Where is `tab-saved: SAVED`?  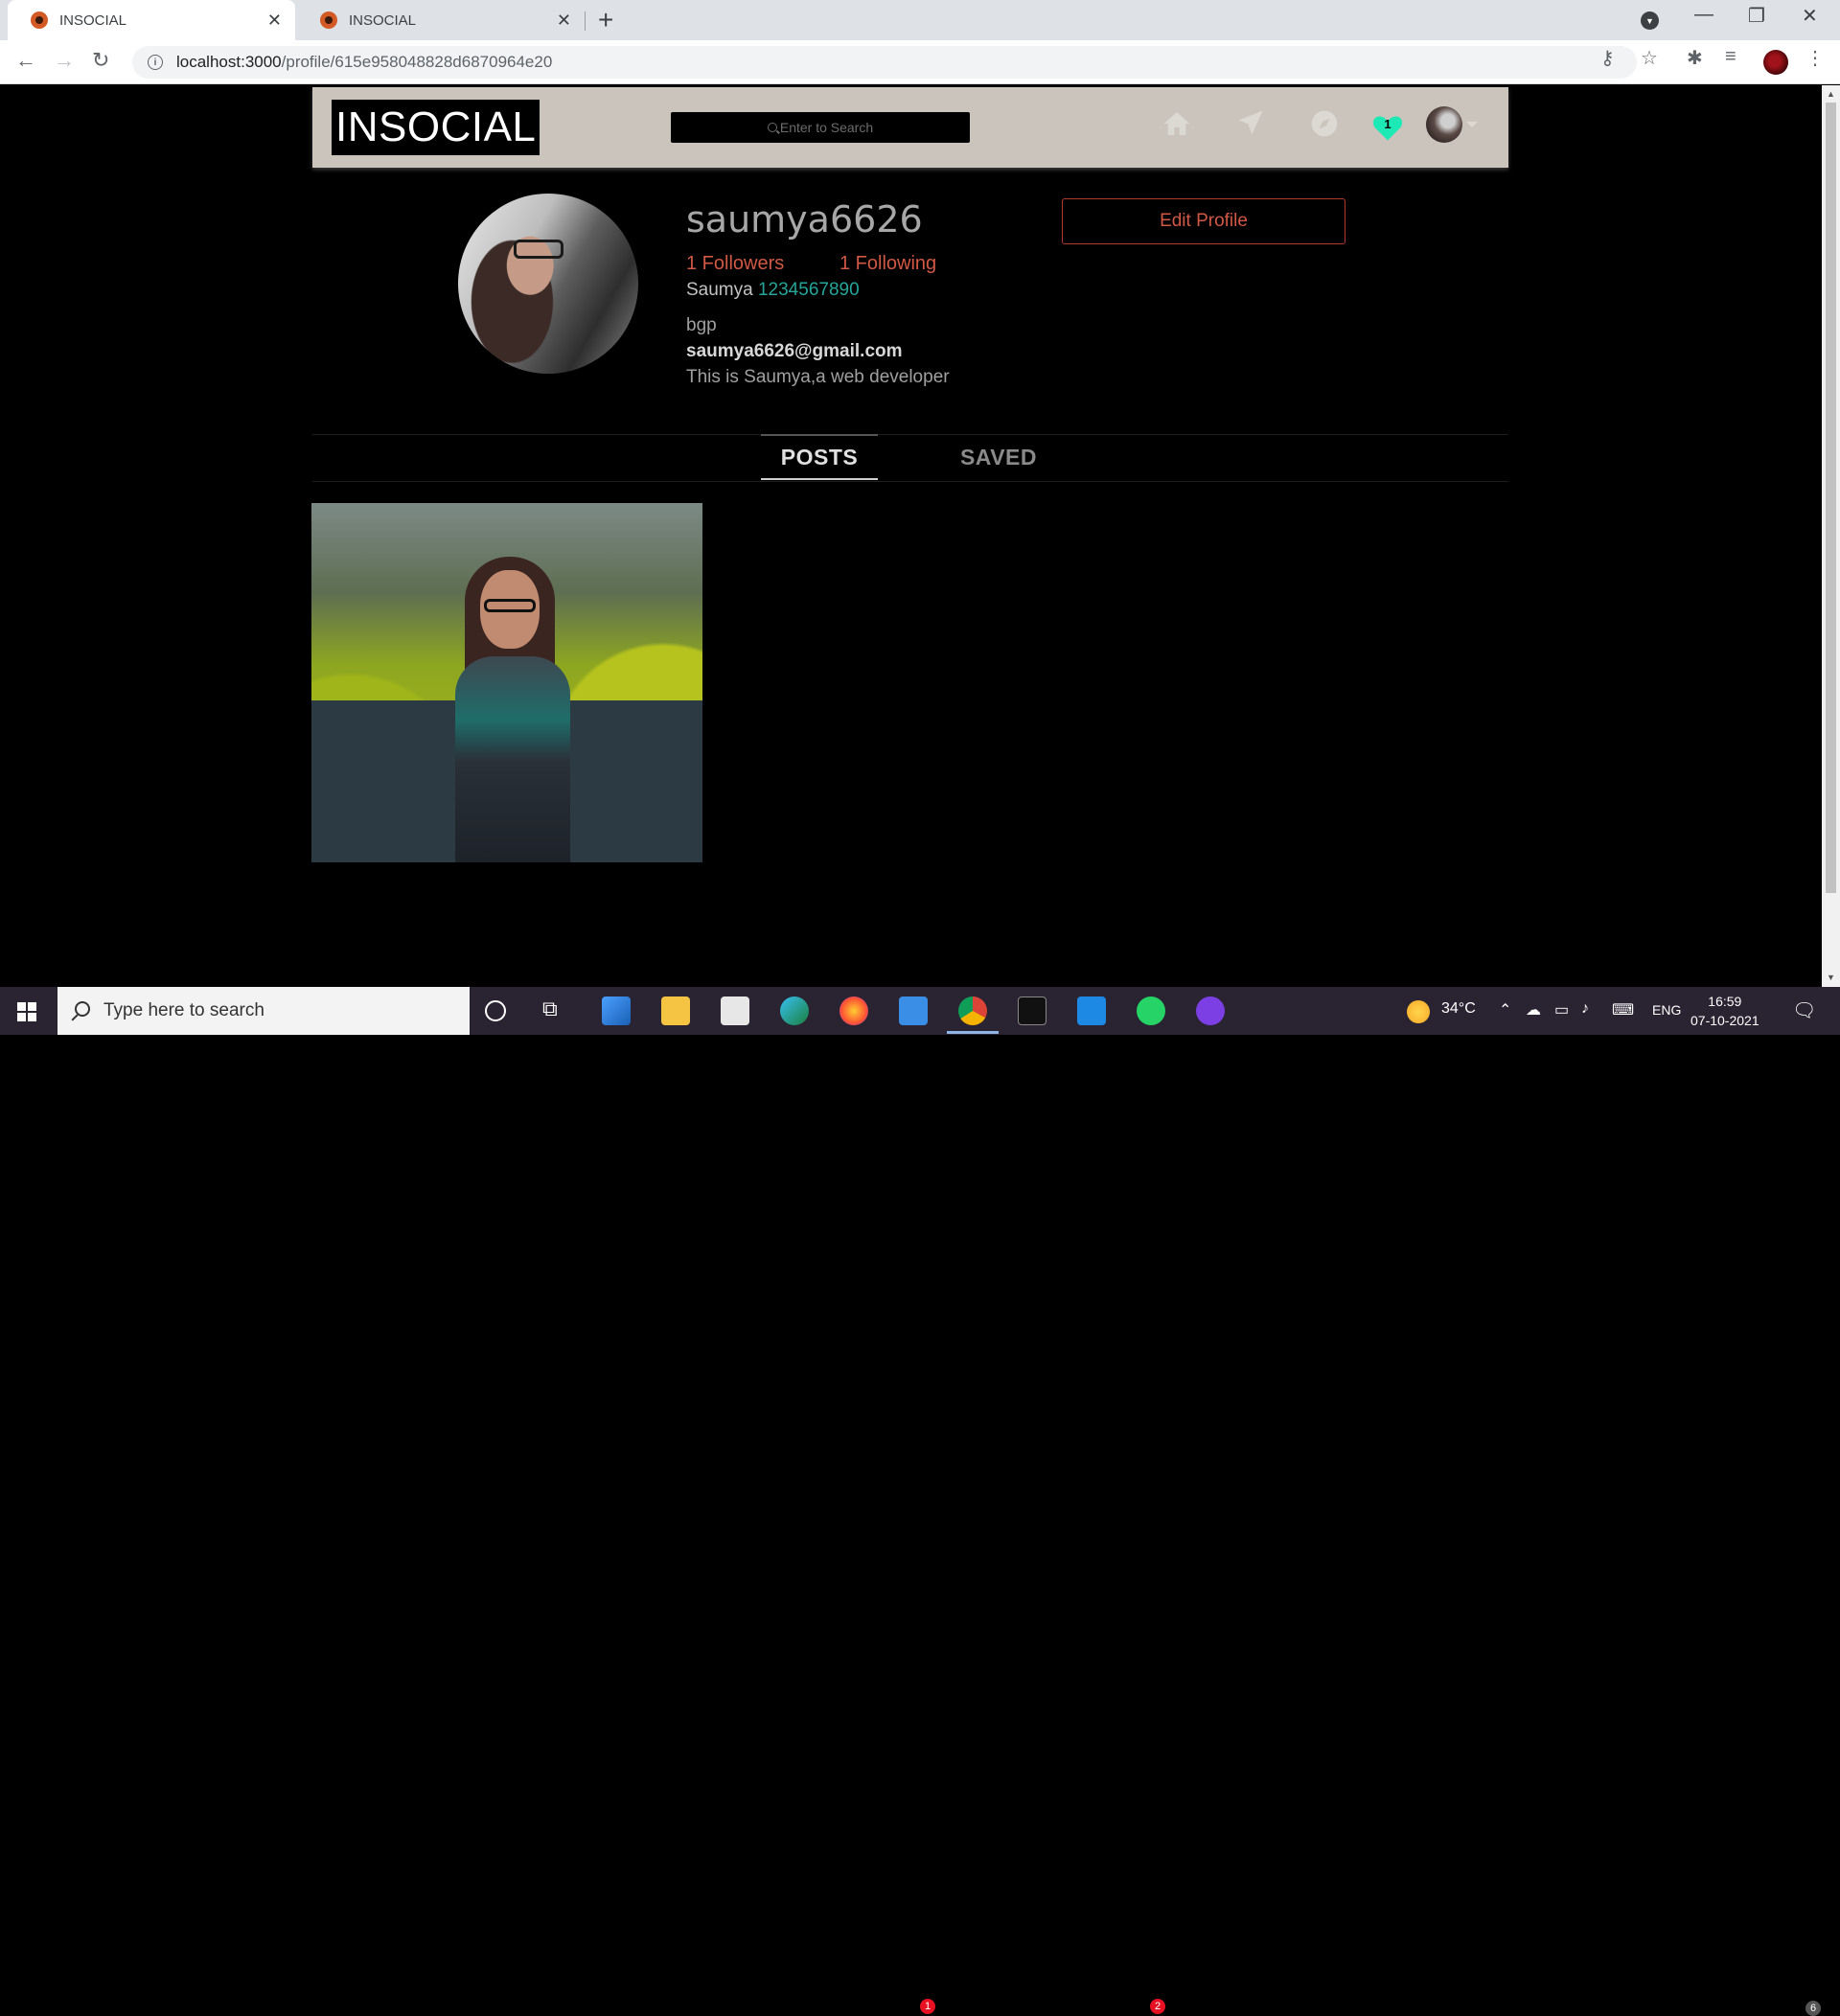
tab-saved: SAVED is located at coordinates (999, 457).